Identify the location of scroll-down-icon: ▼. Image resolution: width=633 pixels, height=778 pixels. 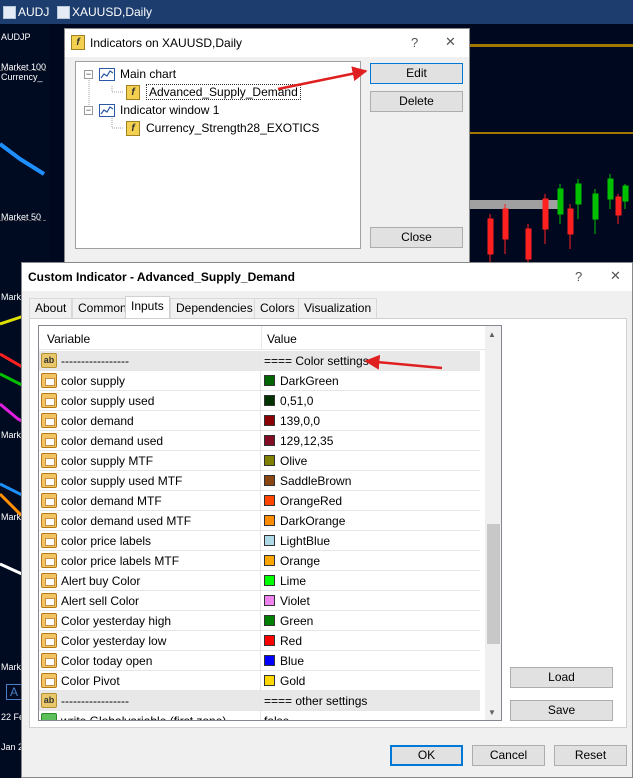
(492, 712).